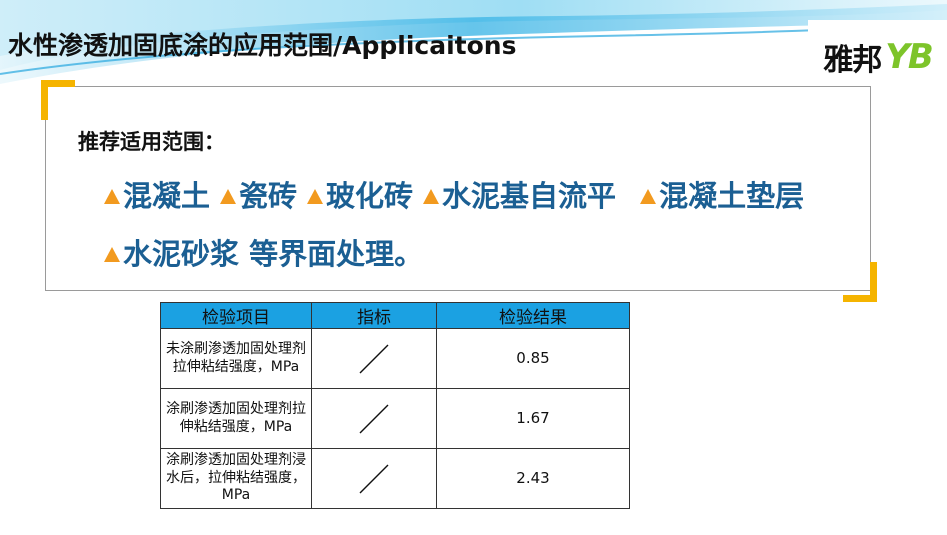  I want to click on column-header-test-item: 检验项目, so click(236, 315).